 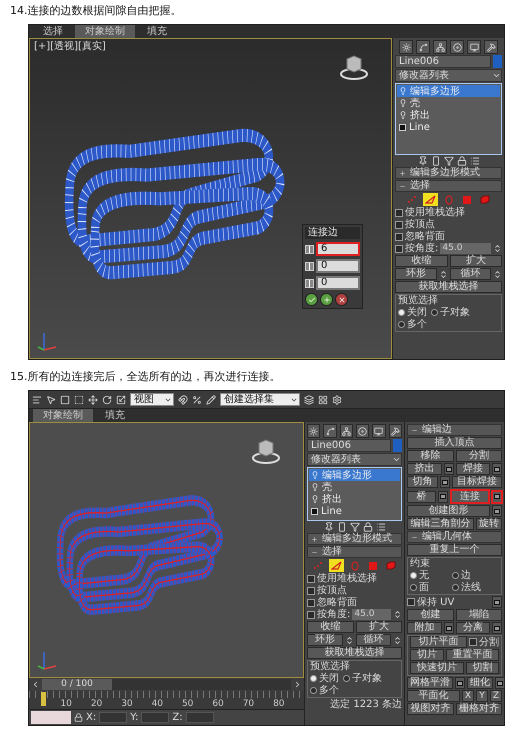 What do you see at coordinates (430, 456) in the screenshot?
I see `command-button: 移除` at bounding box center [430, 456].